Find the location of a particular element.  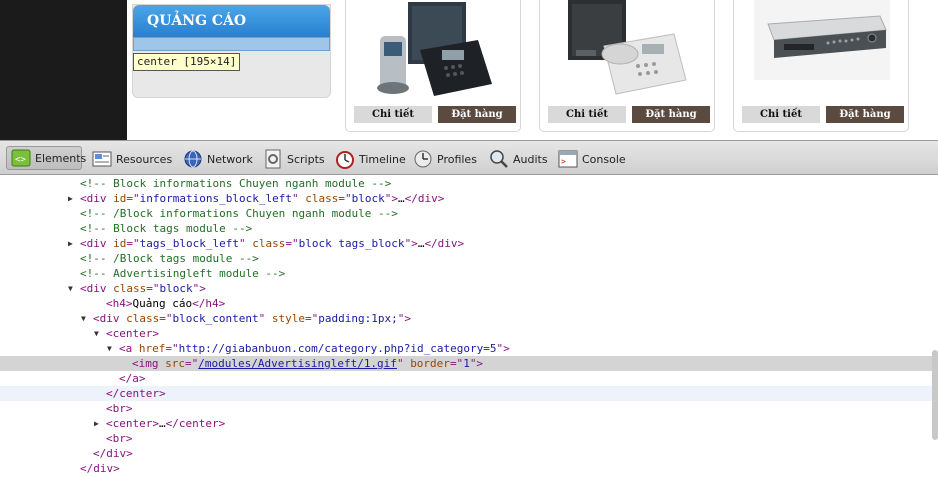

tab-audits: Audits is located at coordinates (518, 159).